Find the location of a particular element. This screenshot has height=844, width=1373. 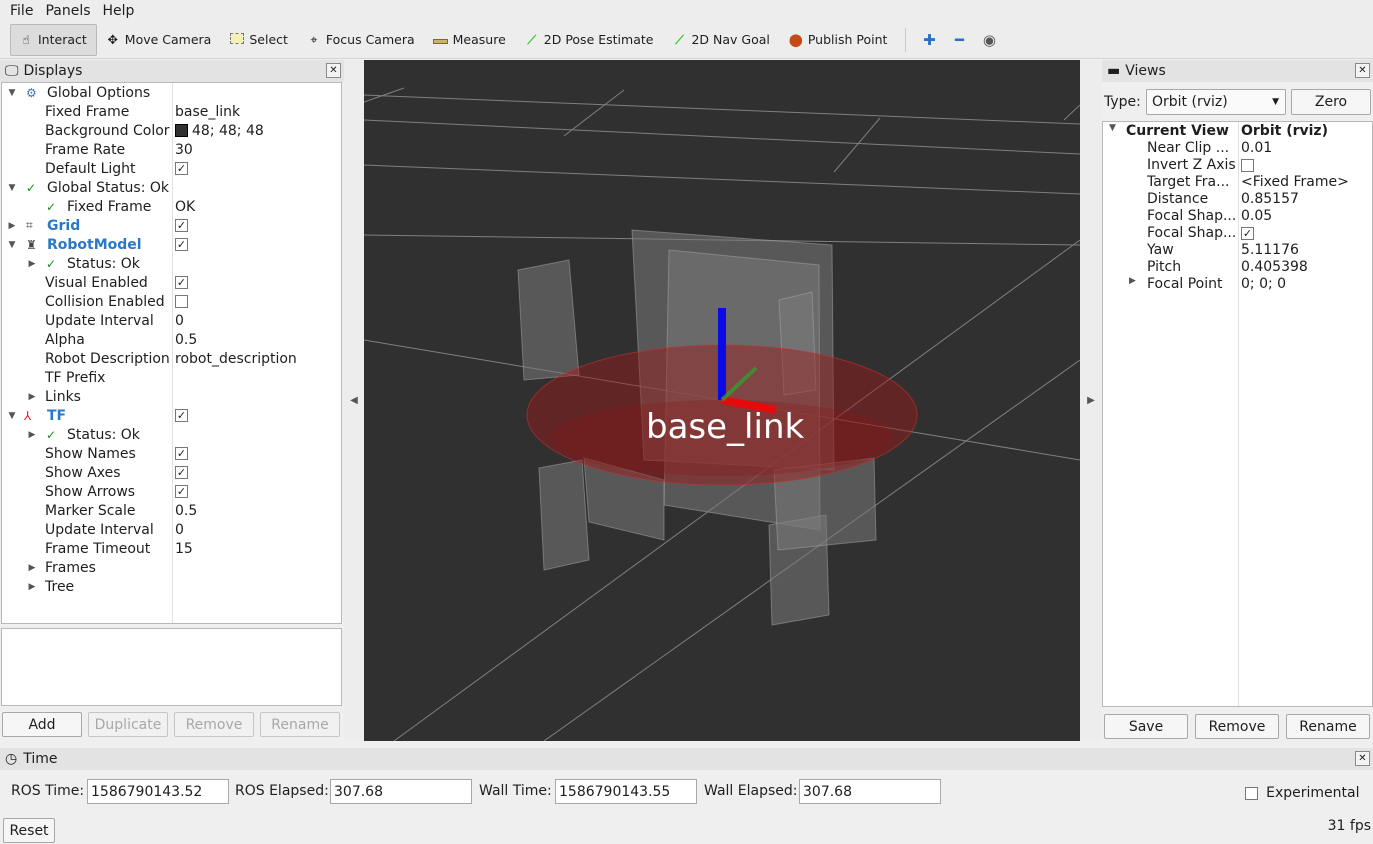

reset-button: Reset is located at coordinates (29, 830).